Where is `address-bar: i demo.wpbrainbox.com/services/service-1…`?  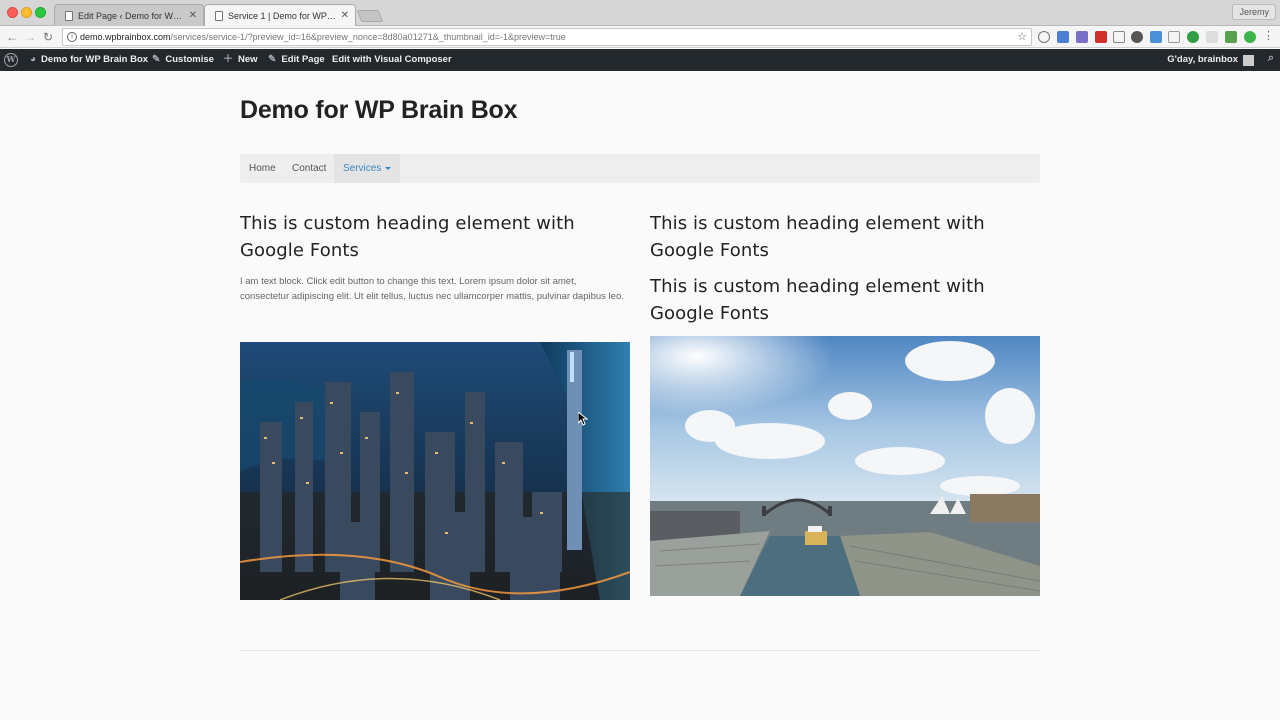
address-bar: i demo.wpbrainbox.com/services/service-1… is located at coordinates (547, 37).